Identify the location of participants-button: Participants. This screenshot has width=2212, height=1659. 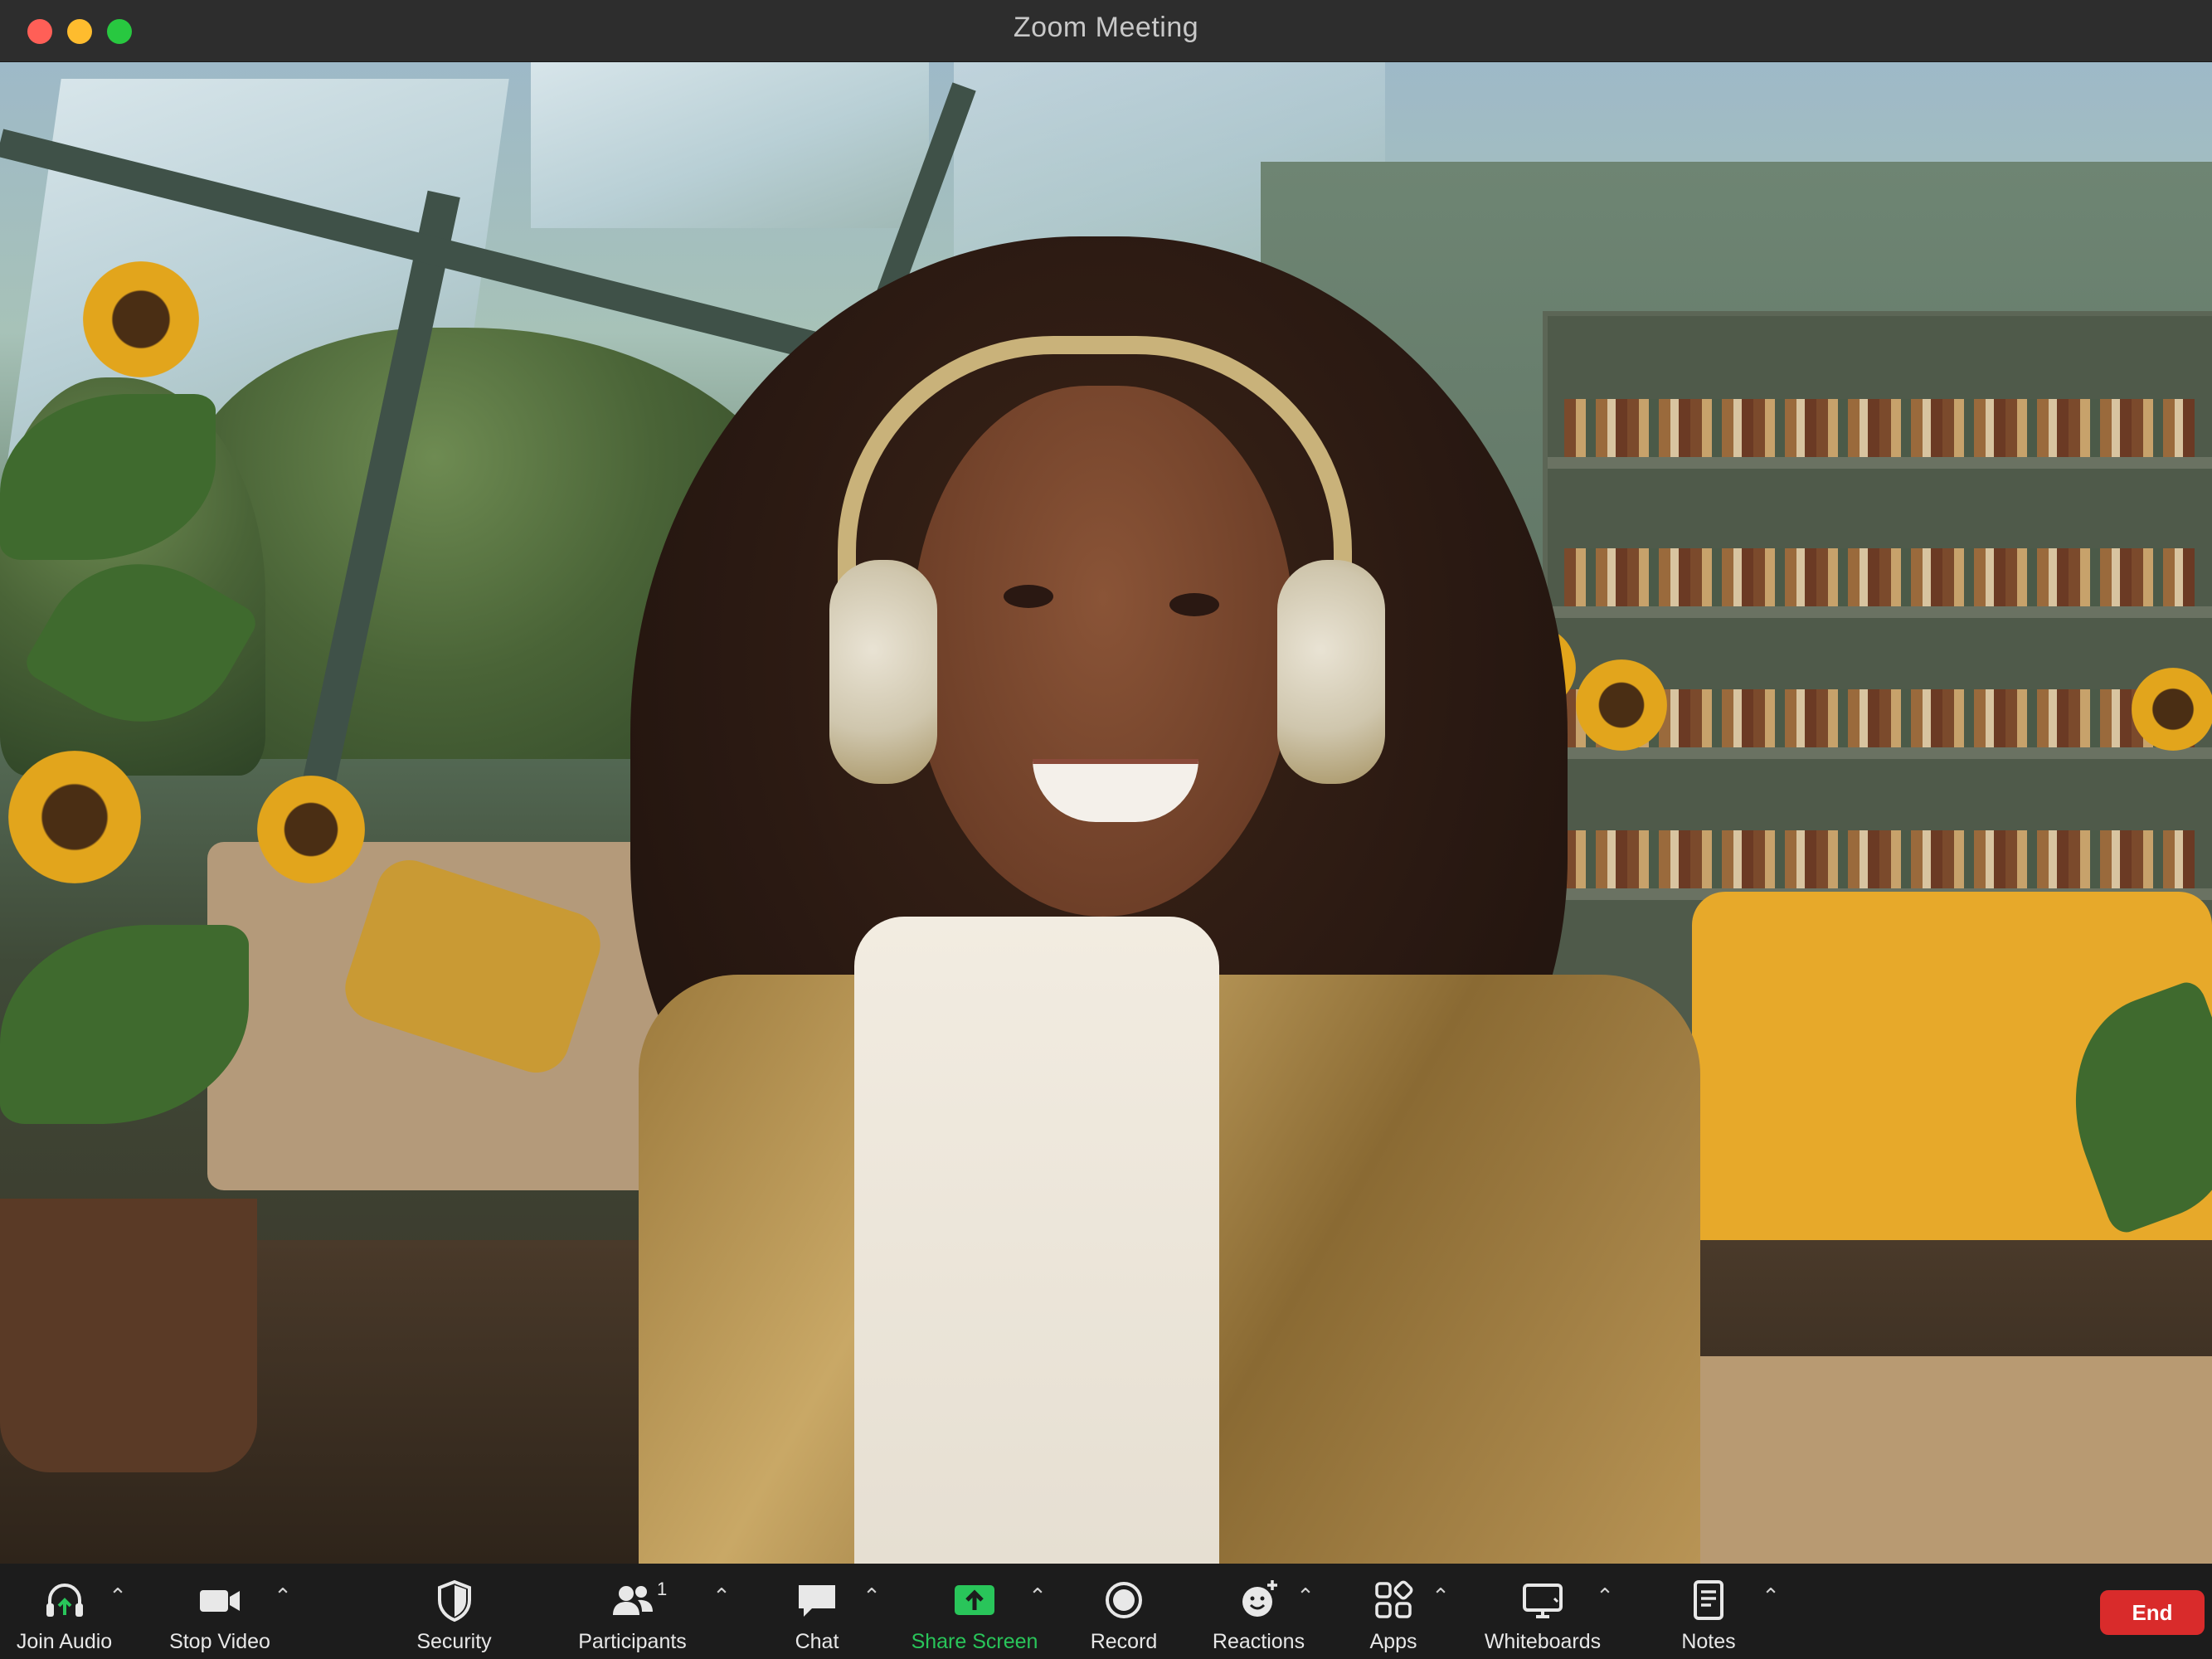
(633, 1611).